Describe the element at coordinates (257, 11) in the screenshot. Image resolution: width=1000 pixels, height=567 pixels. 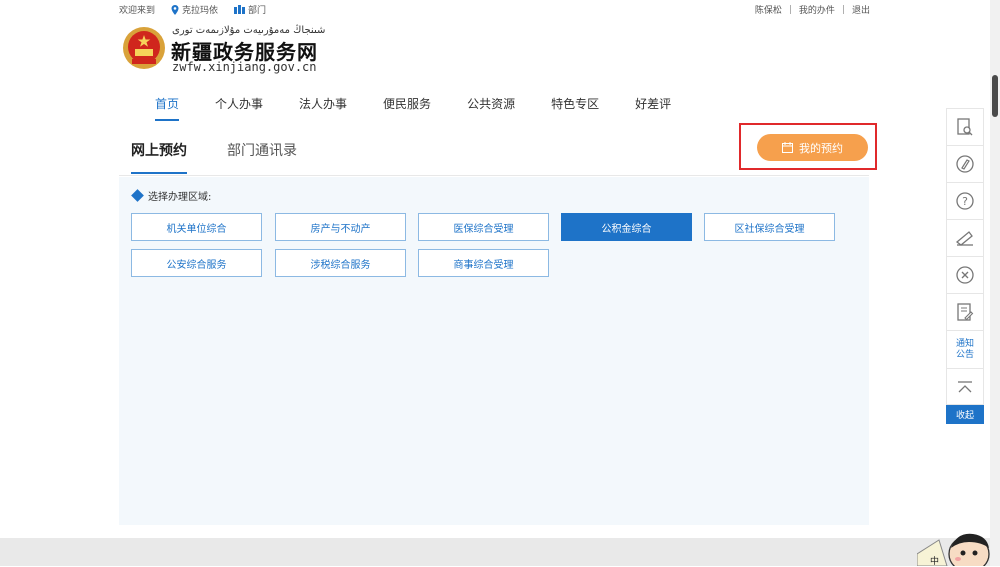
I see `department-label: 部门` at that location.